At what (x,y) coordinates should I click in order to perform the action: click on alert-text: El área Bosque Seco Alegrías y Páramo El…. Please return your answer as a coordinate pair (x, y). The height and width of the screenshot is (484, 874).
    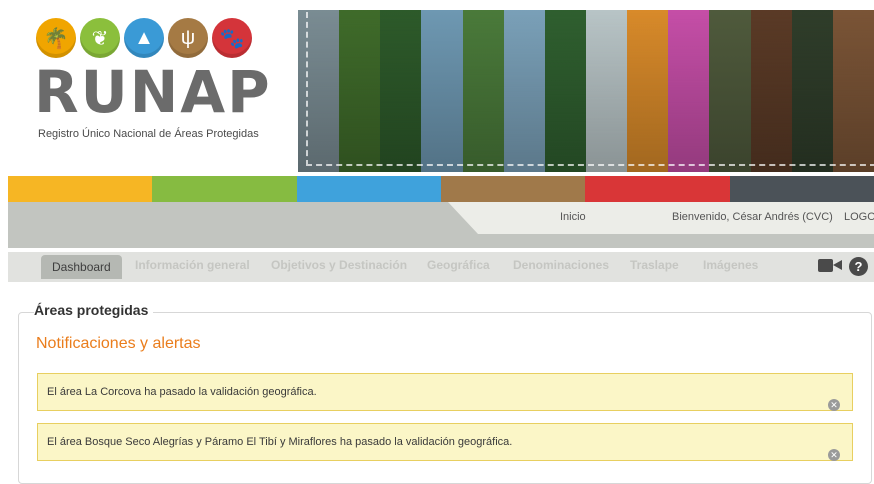
    Looking at the image, I should click on (280, 442).